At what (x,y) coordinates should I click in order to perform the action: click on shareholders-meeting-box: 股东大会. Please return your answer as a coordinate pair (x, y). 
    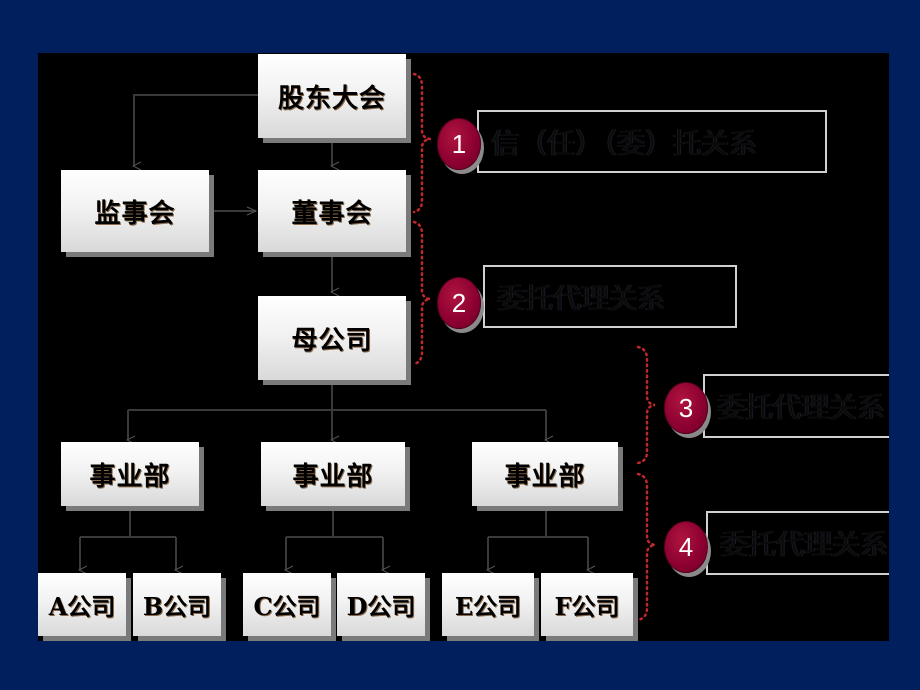
    Looking at the image, I should click on (332, 96).